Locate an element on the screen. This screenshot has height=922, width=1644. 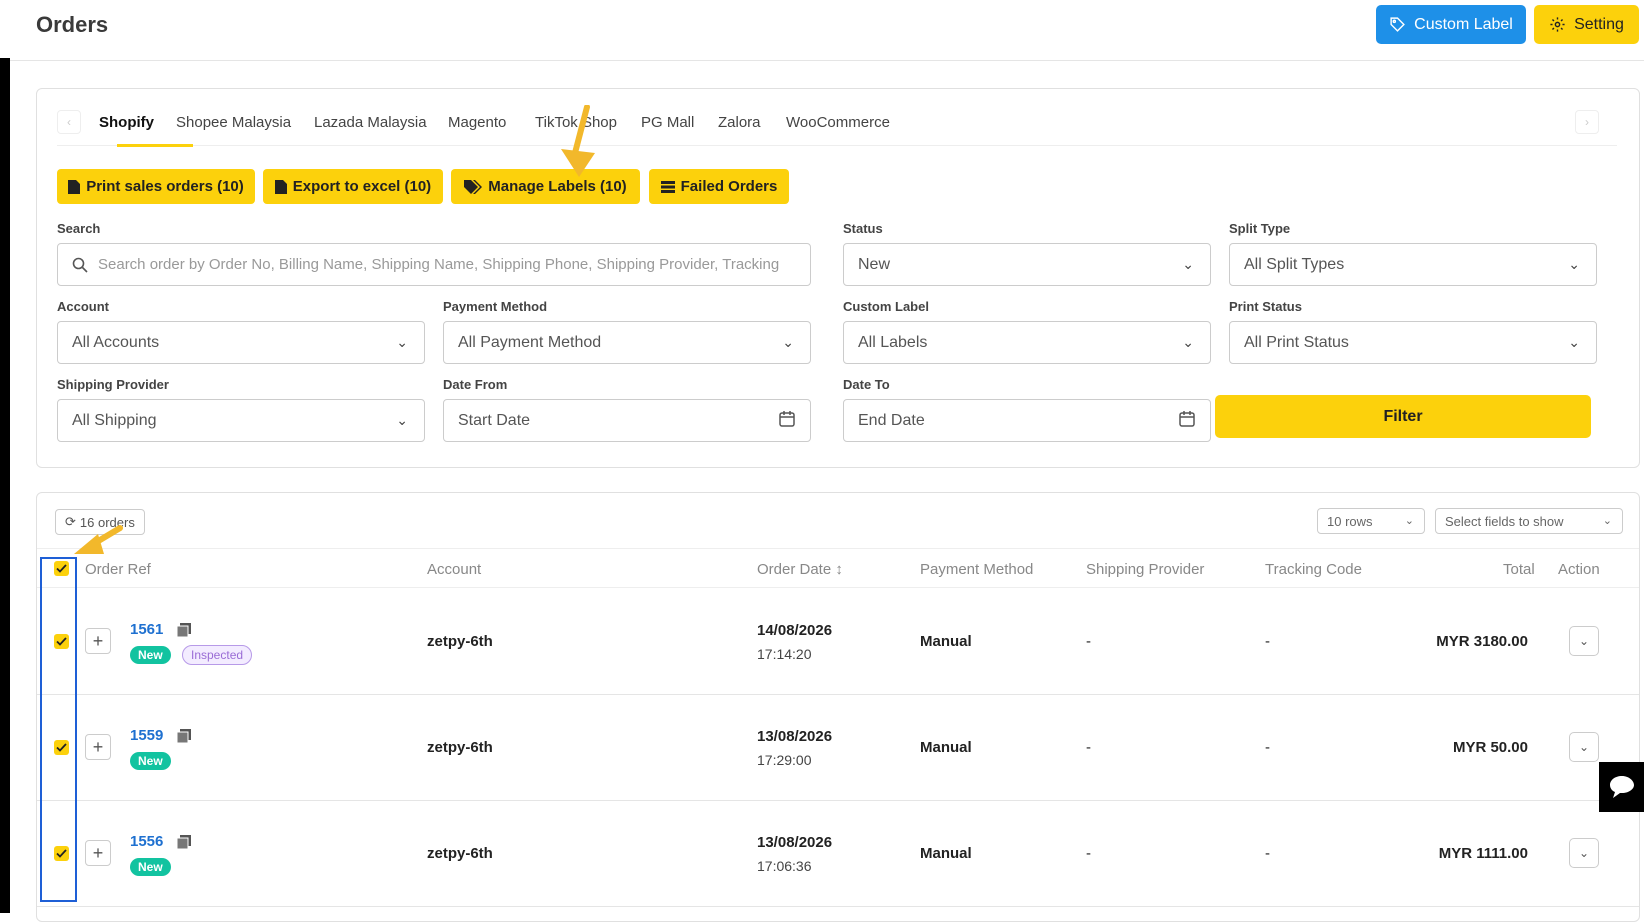
setting-text: Setting is located at coordinates (1599, 24).